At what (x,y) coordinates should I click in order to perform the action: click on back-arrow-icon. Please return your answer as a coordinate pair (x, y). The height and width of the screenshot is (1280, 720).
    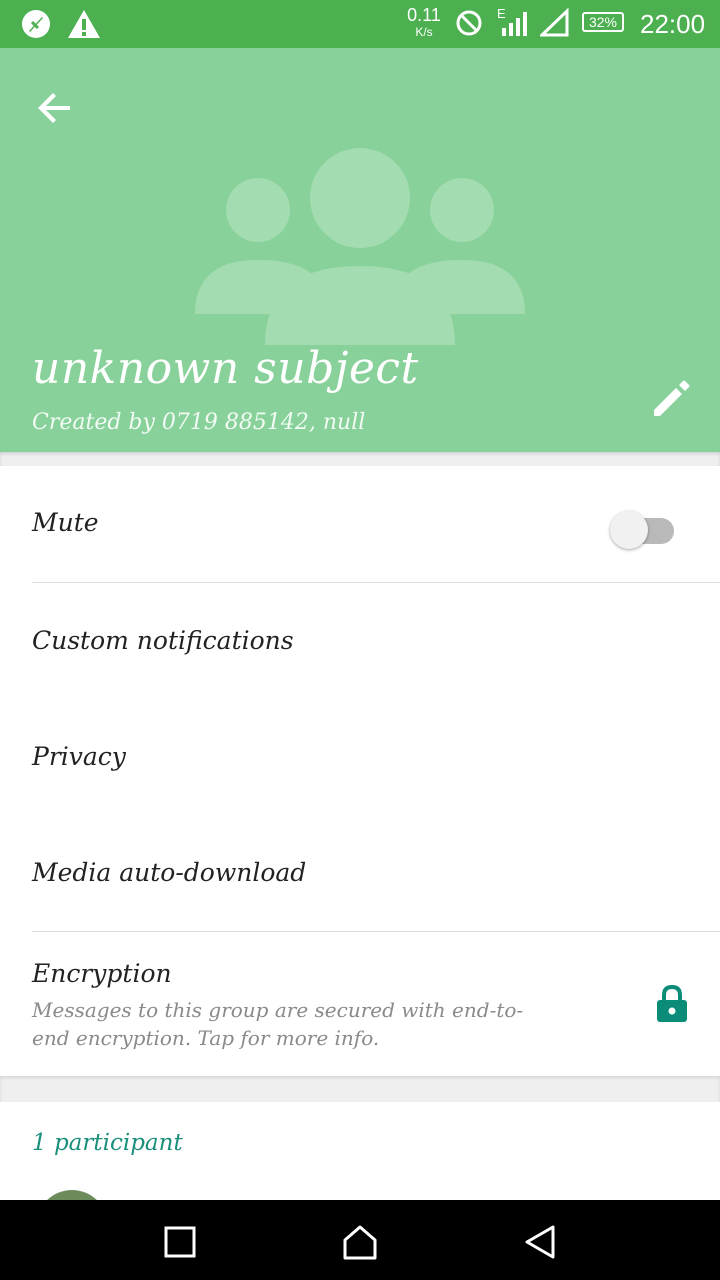
    Looking at the image, I should click on (56, 108).